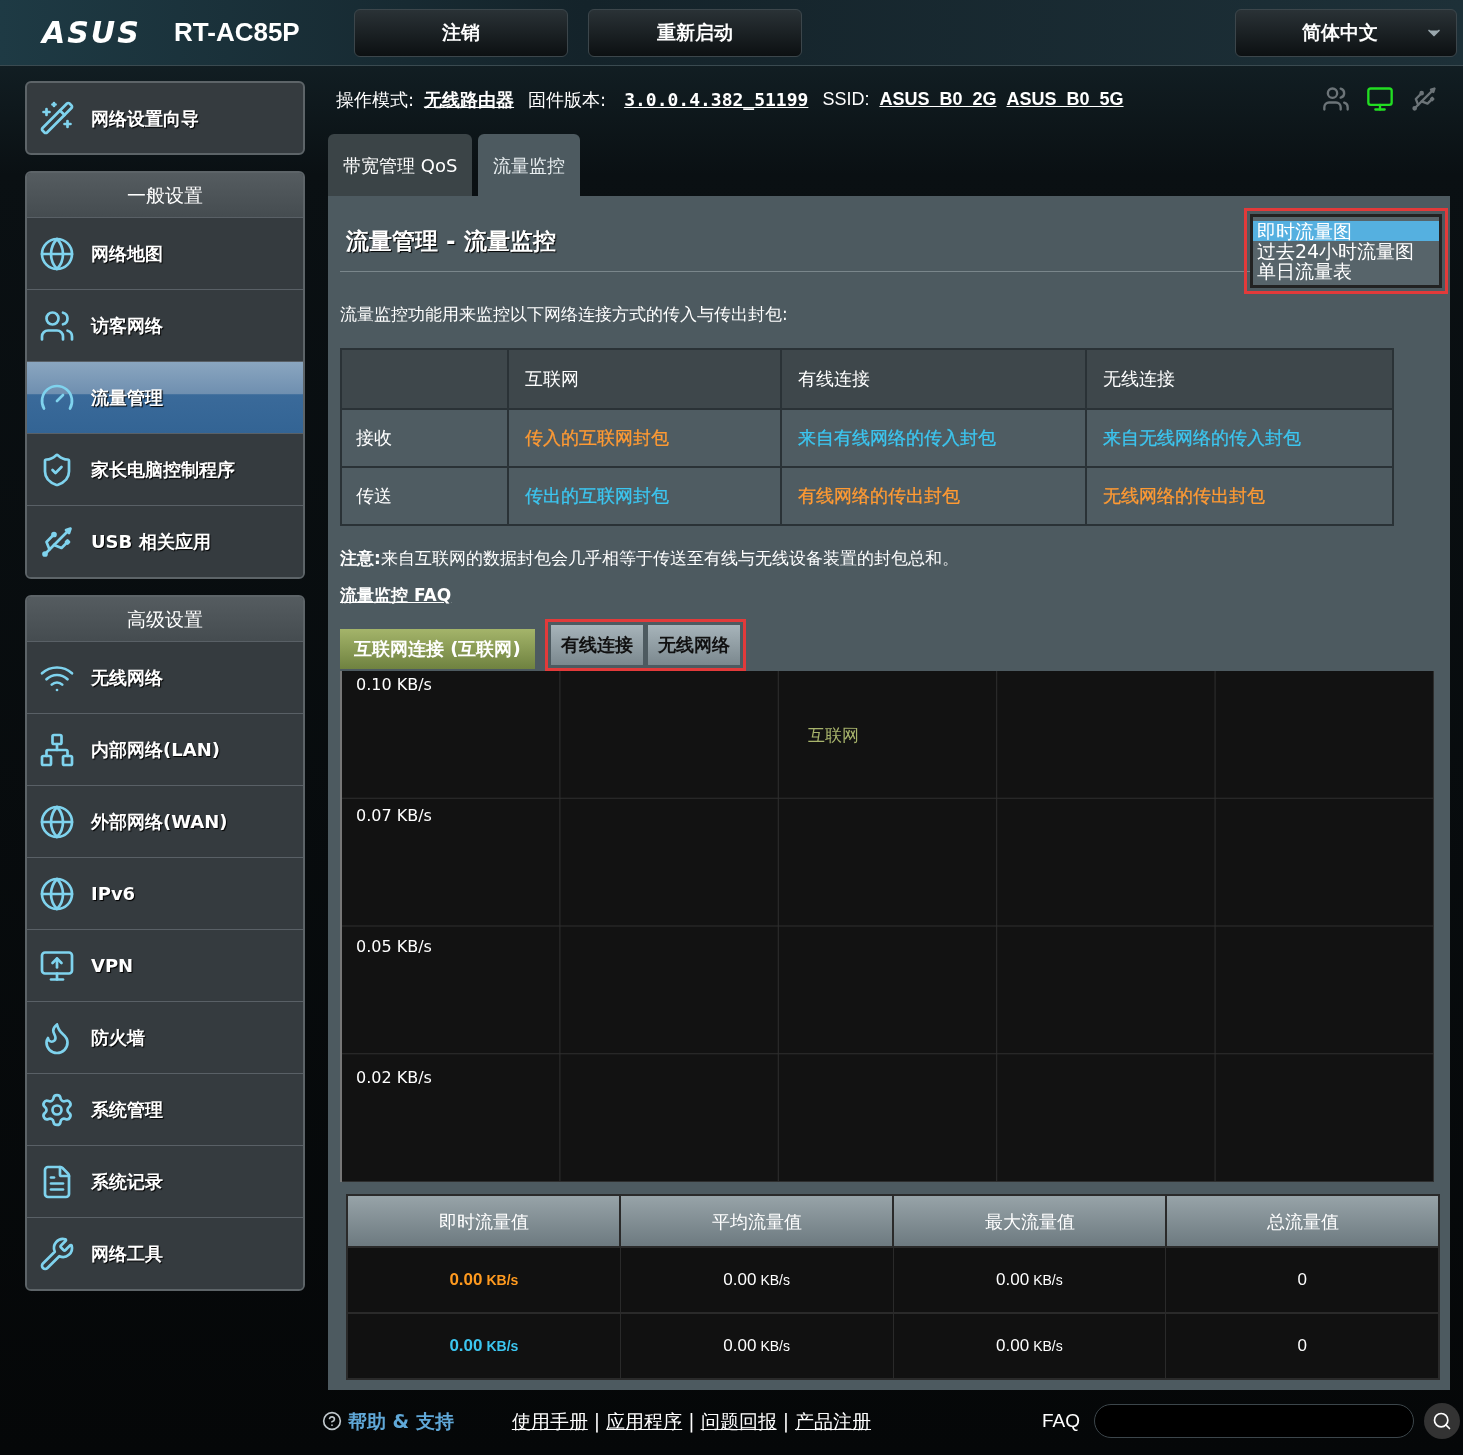 The image size is (1463, 1455). Describe the element at coordinates (738, 1421) in the screenshot. I see `footer-link: 问题回报` at that location.